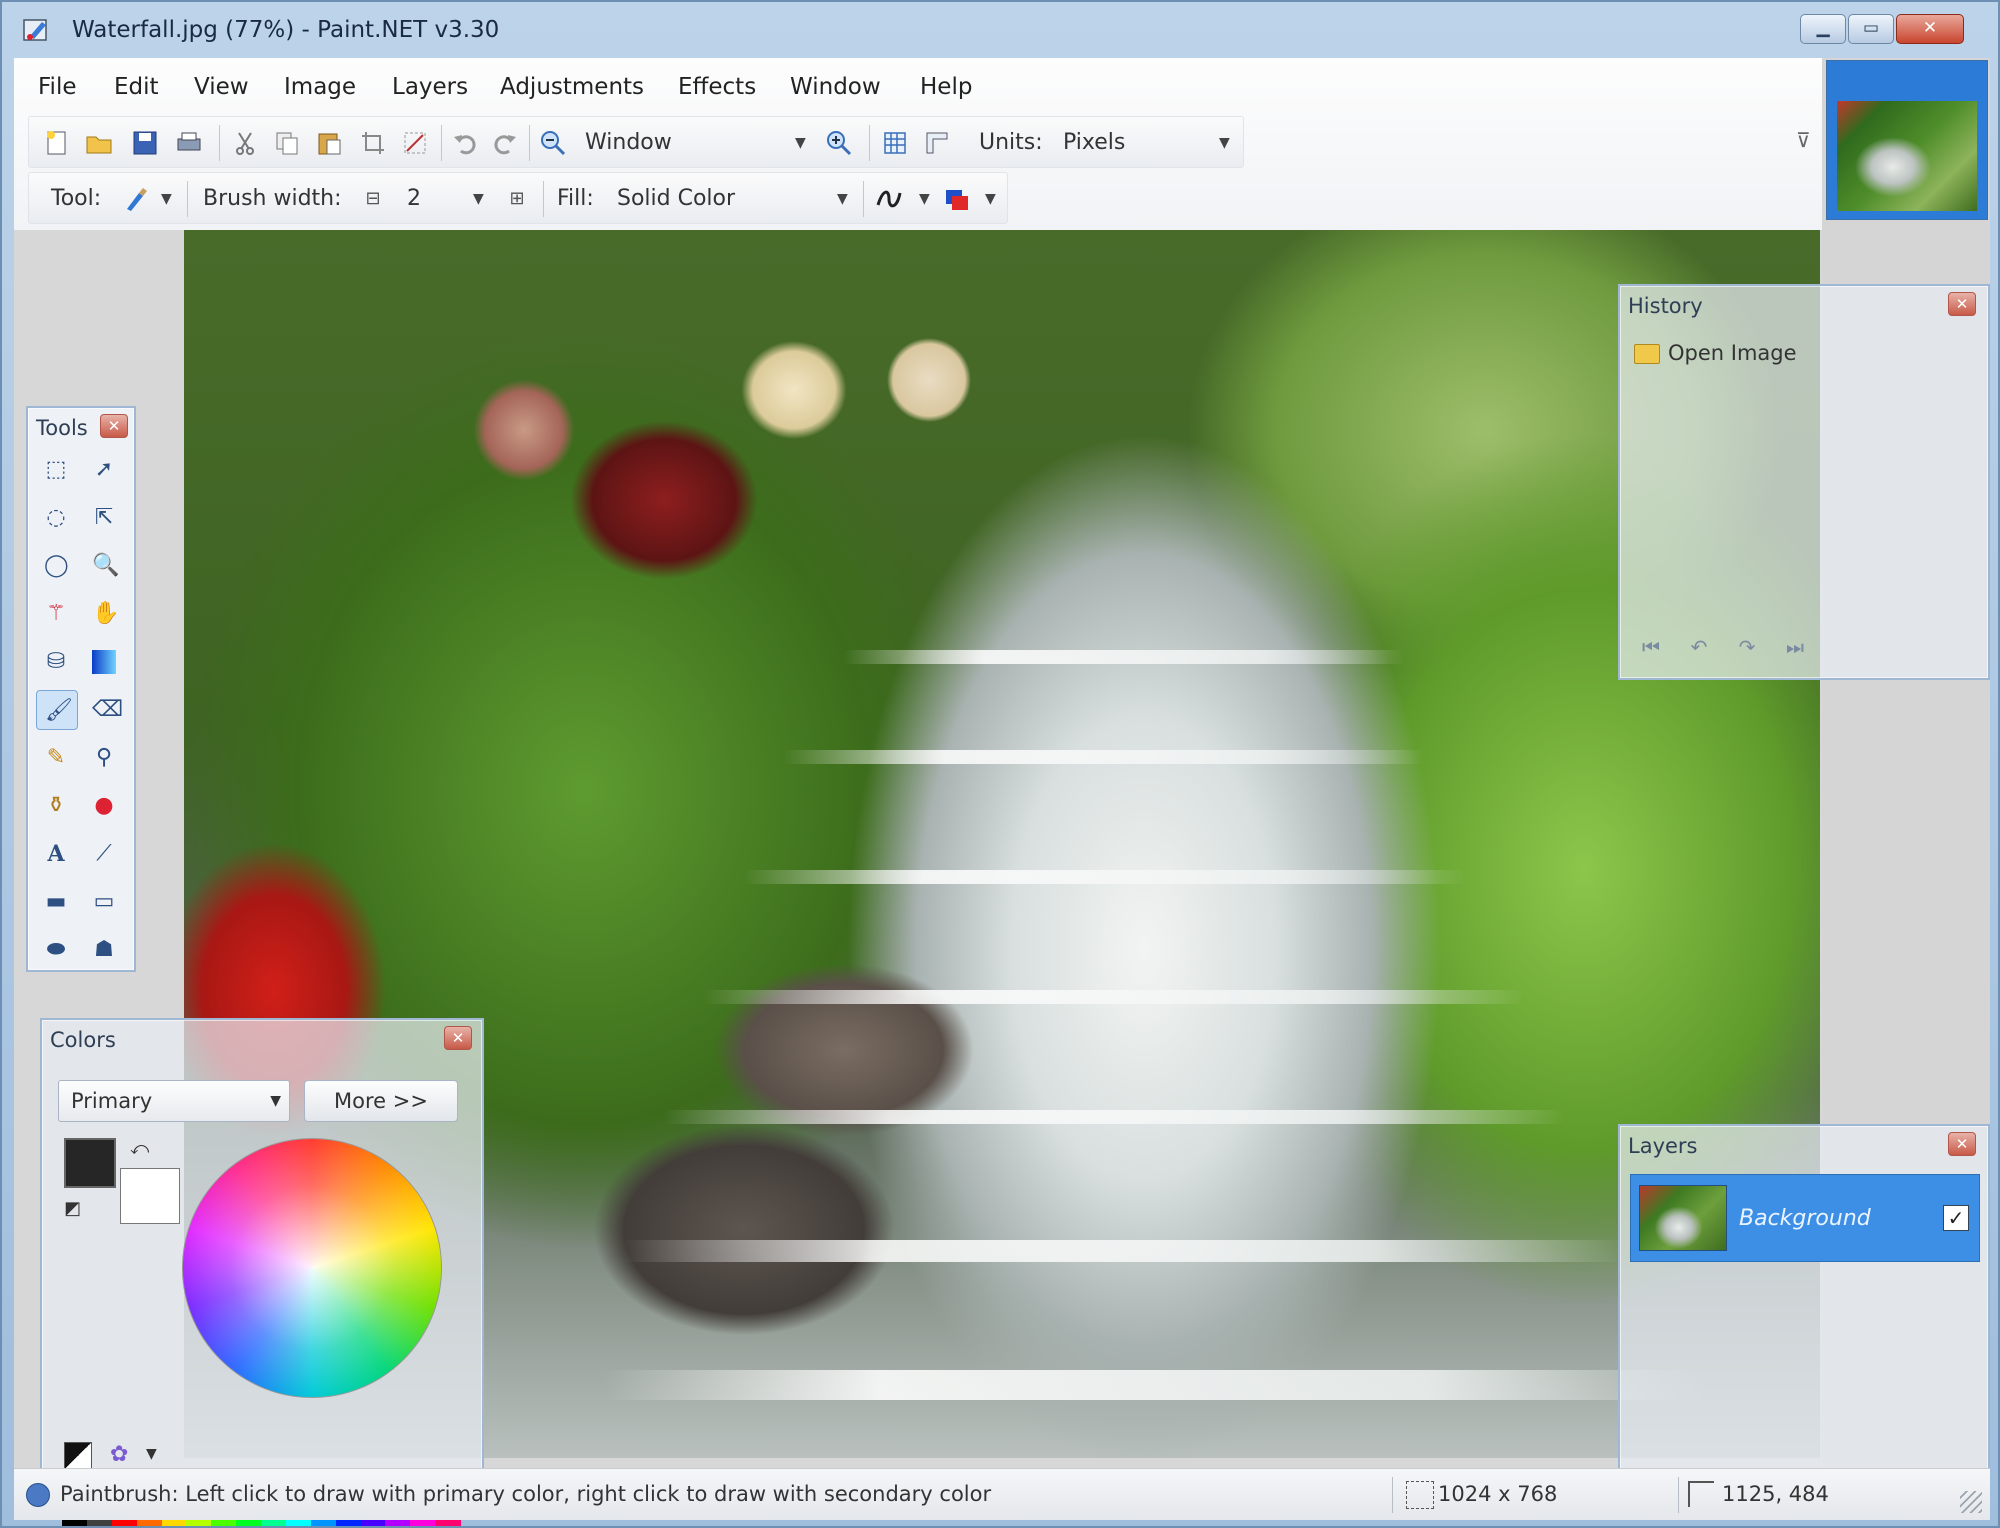 The image size is (2000, 1528). Describe the element at coordinates (1803, 140) in the screenshot. I see `pin-icon: ⊽` at that location.